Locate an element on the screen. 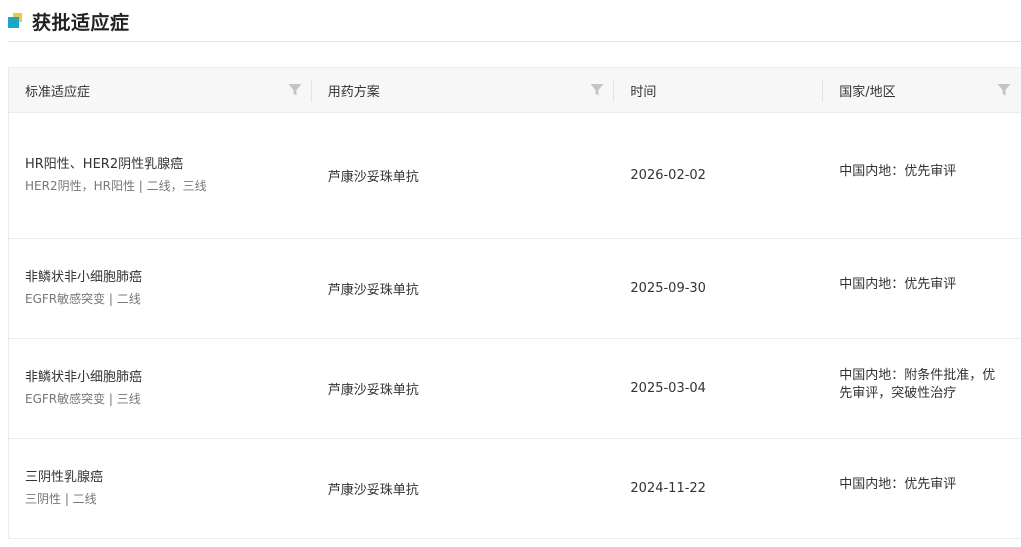 Image resolution: width=1021 pixels, height=547 pixels. section-header: 获批适应症 is located at coordinates (69, 21).